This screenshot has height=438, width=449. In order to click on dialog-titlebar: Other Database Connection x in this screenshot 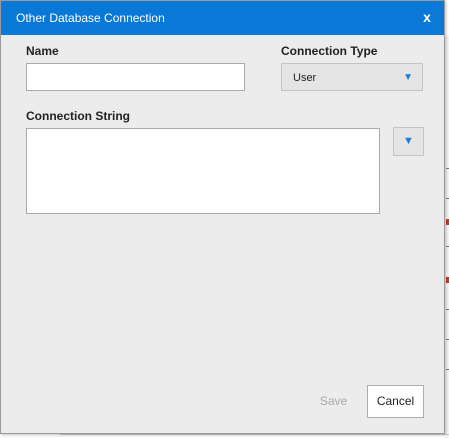, I will do `click(222, 18)`.